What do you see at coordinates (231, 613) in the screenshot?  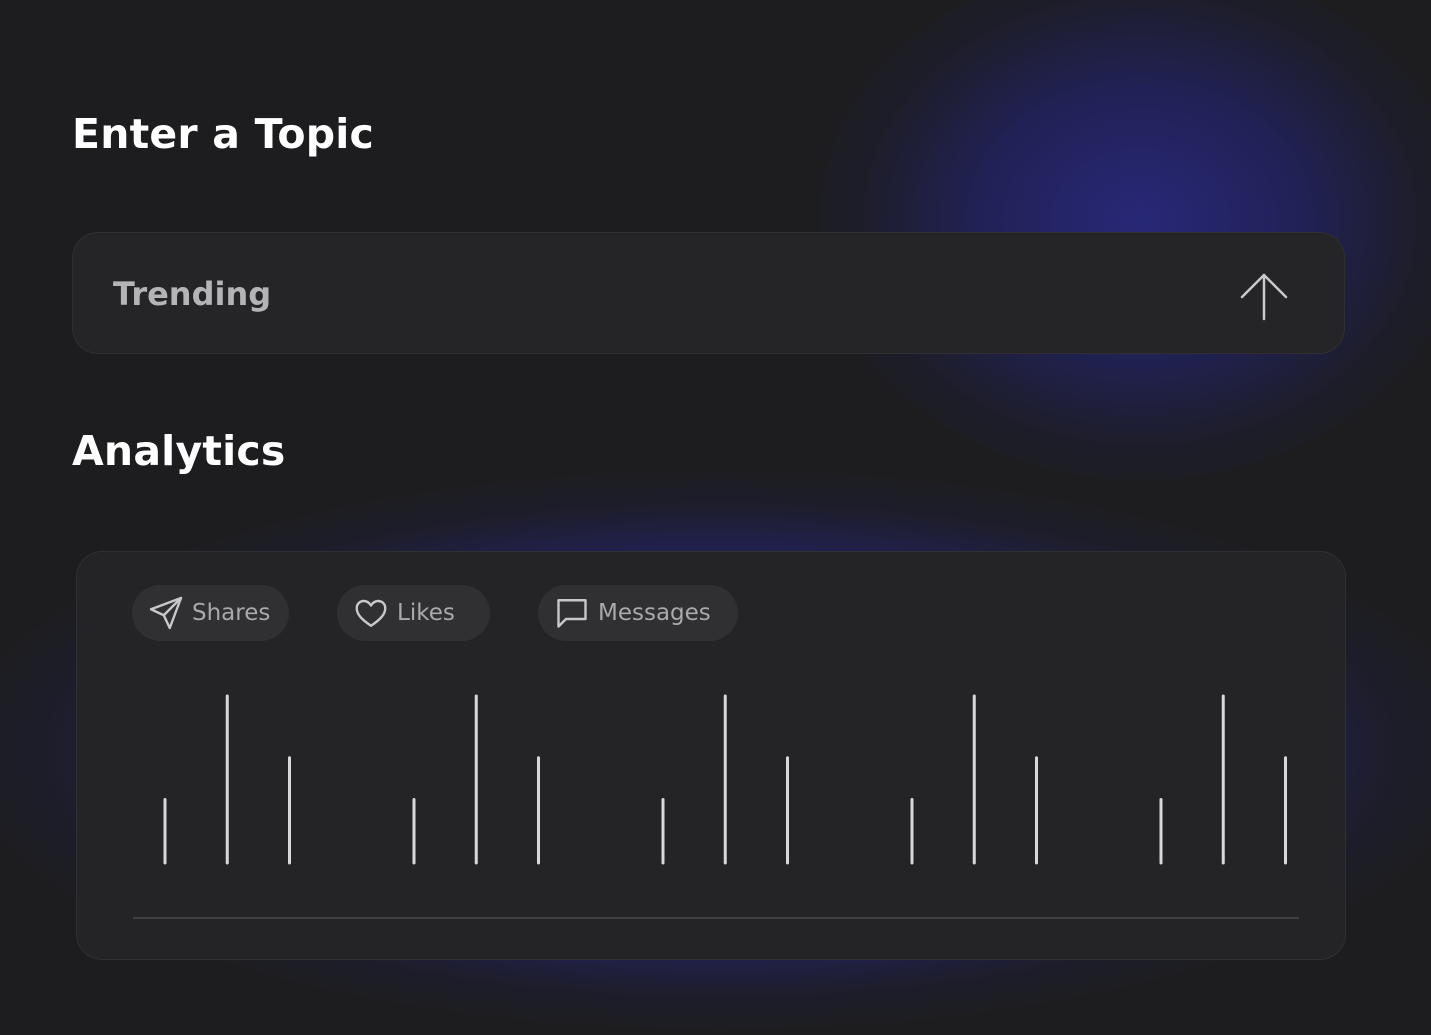 I see `shares-filter-label: Shares` at bounding box center [231, 613].